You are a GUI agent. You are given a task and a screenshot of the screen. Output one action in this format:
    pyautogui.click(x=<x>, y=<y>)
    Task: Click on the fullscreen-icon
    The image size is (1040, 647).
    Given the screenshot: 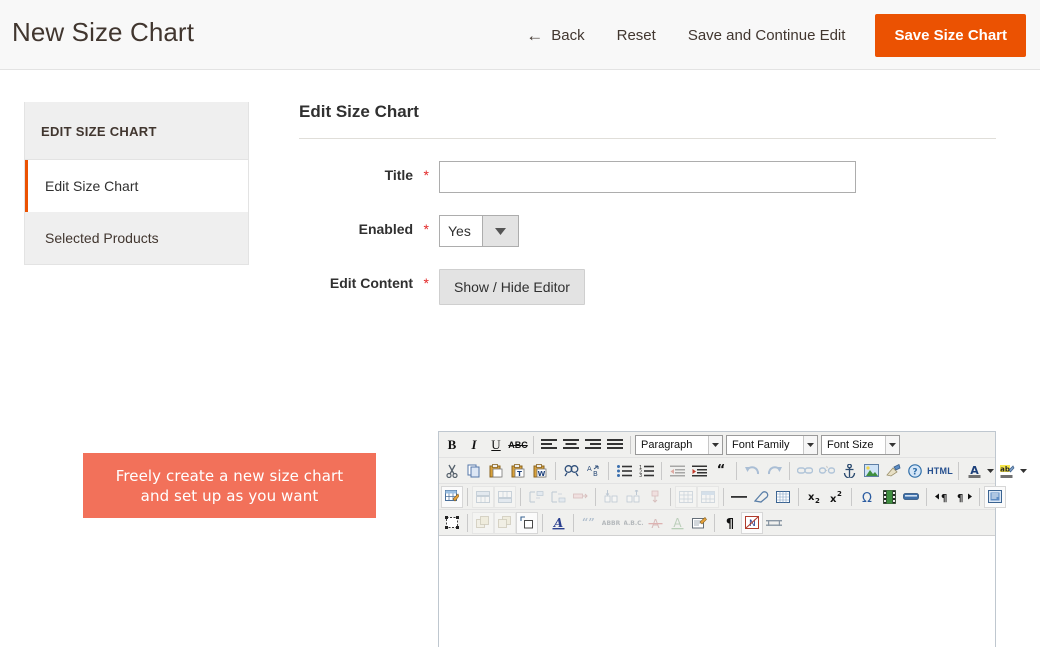 What is the action you would take?
    pyautogui.click(x=995, y=496)
    